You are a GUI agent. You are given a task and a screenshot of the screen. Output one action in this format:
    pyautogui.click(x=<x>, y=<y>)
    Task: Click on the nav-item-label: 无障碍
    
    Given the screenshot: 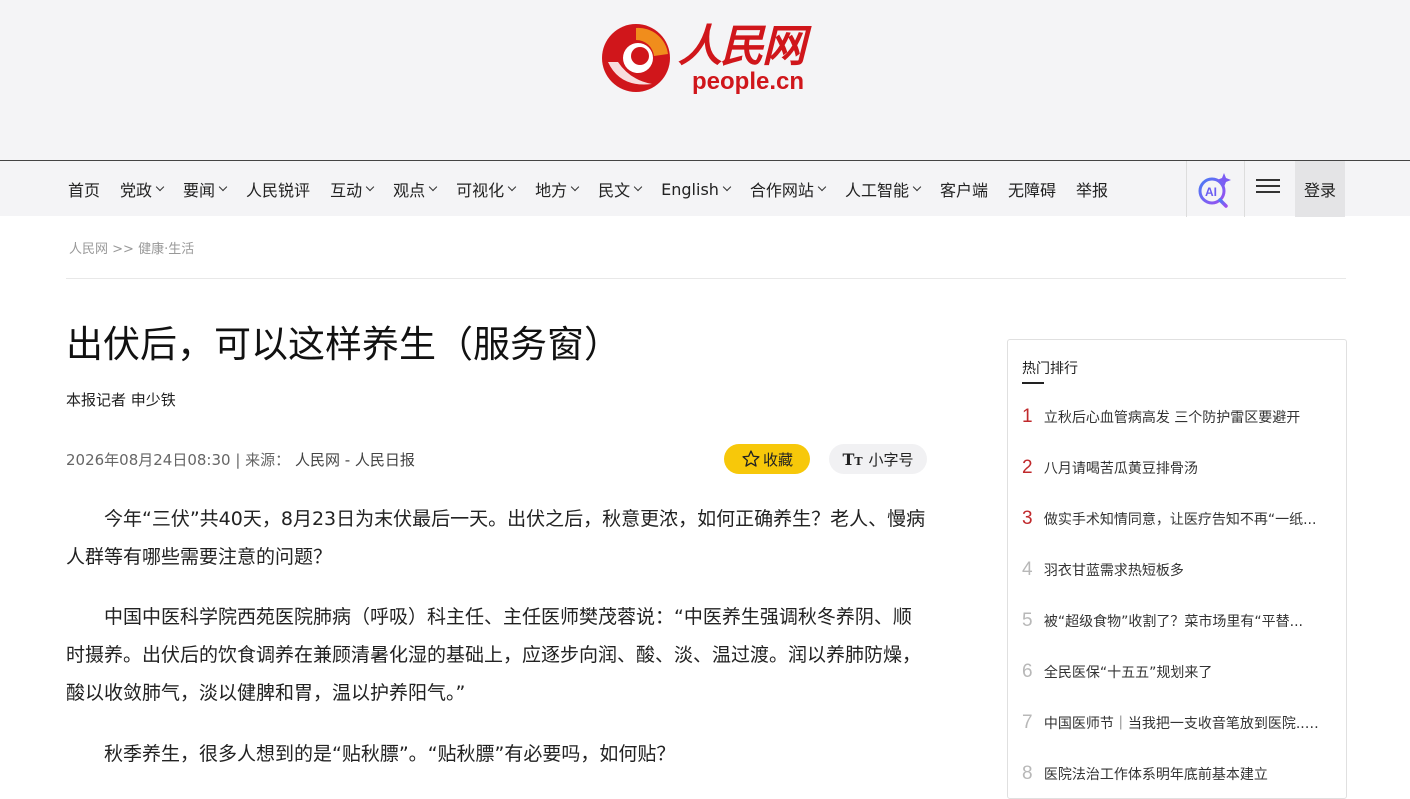 What is the action you would take?
    pyautogui.click(x=1031, y=190)
    